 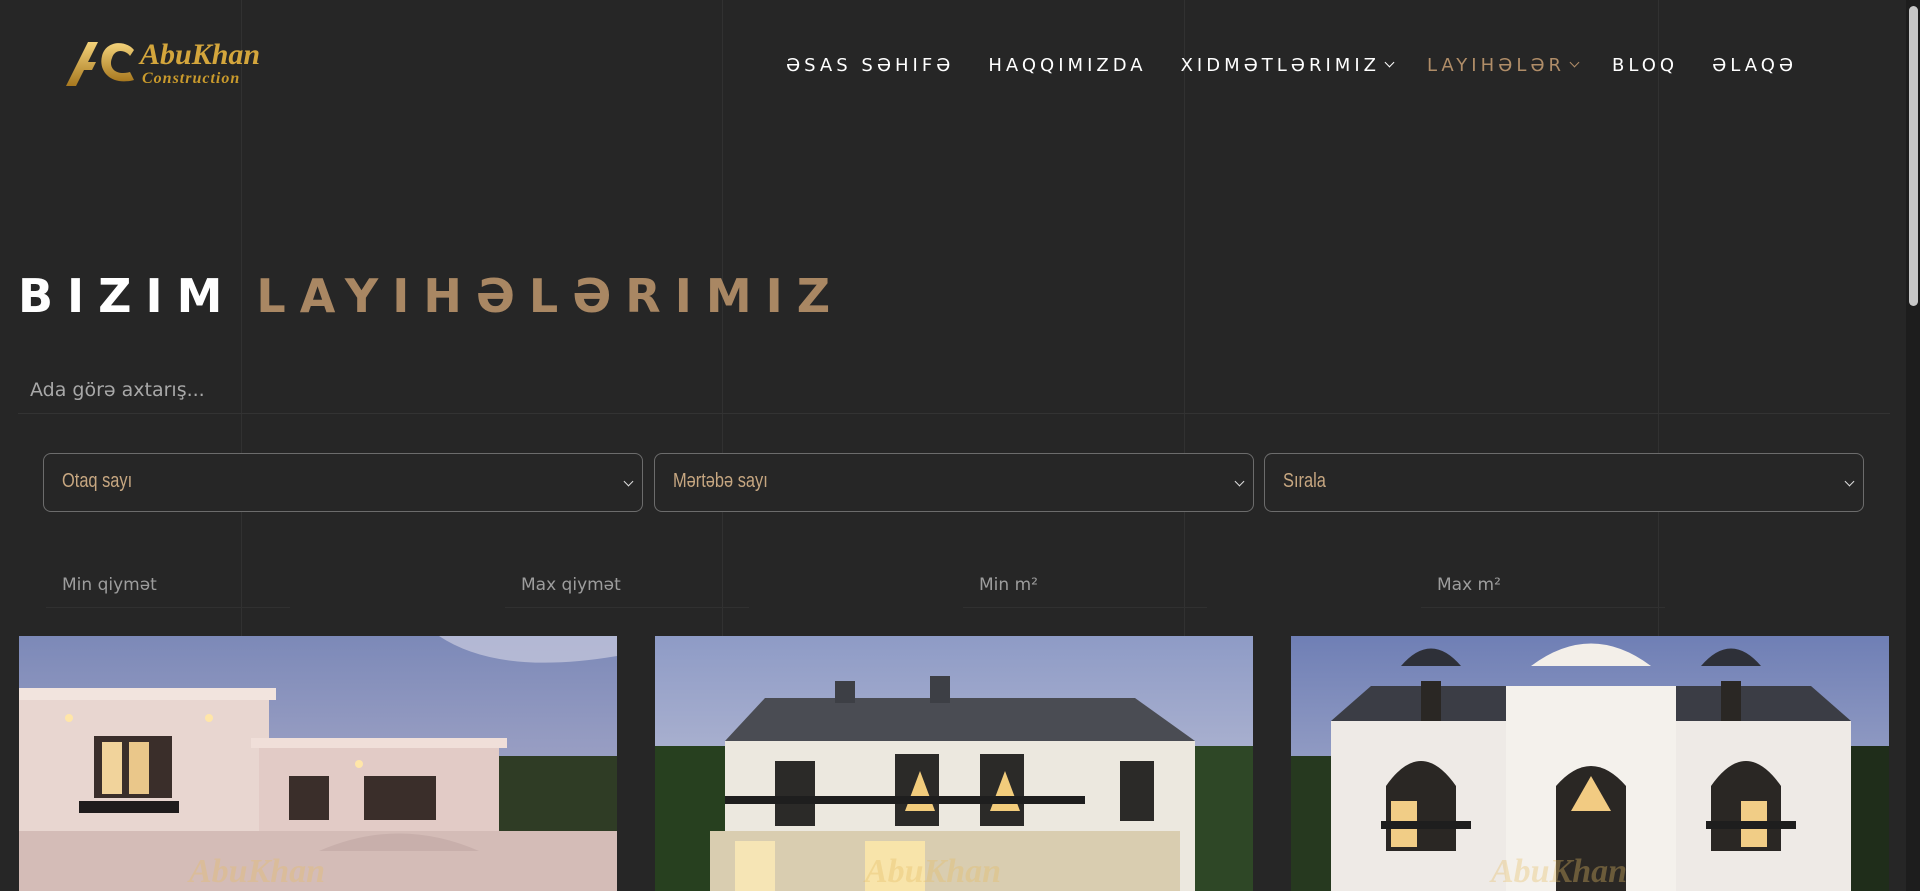 I want to click on nav-item-blog: BLOQ, so click(x=1645, y=65).